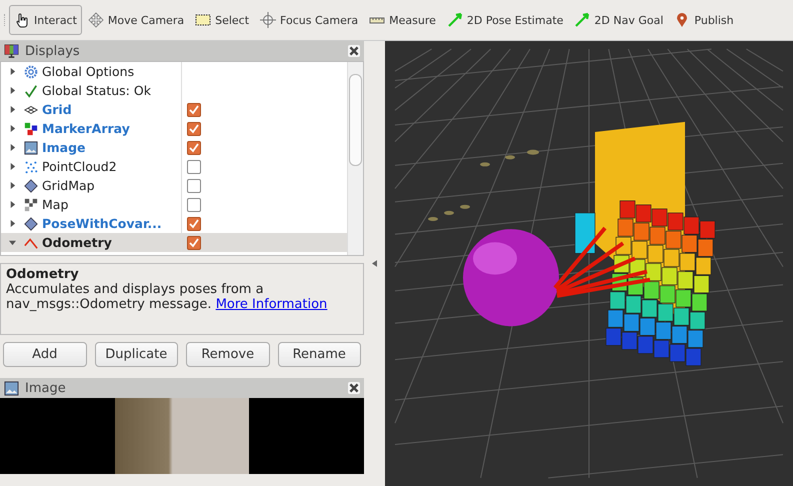 The width and height of the screenshot is (793, 486). What do you see at coordinates (44, 354) in the screenshot?
I see `panel-button: Add` at bounding box center [44, 354].